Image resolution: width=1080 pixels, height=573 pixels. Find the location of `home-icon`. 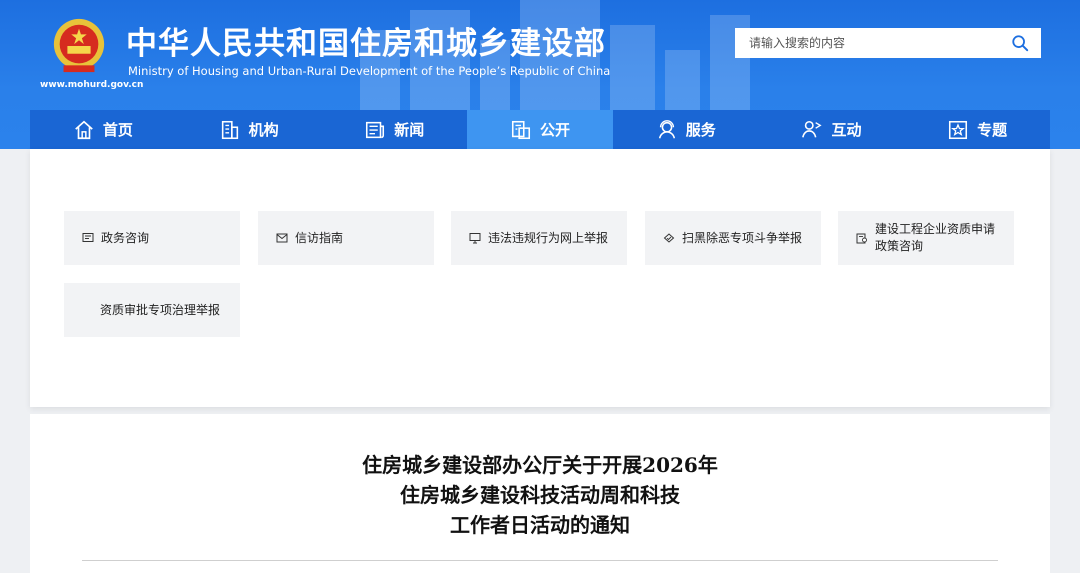

home-icon is located at coordinates (84, 129).